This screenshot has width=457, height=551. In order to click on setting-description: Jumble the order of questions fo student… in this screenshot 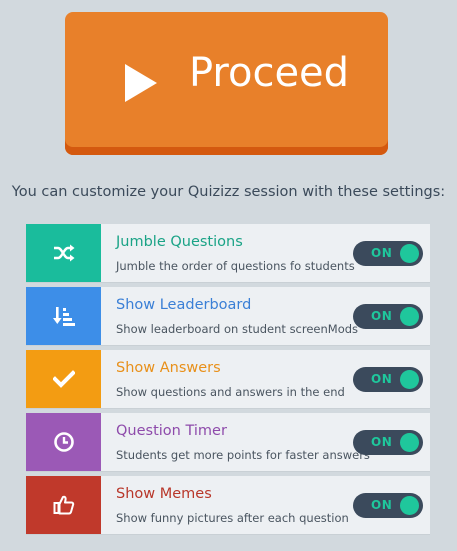, I will do `click(235, 266)`.